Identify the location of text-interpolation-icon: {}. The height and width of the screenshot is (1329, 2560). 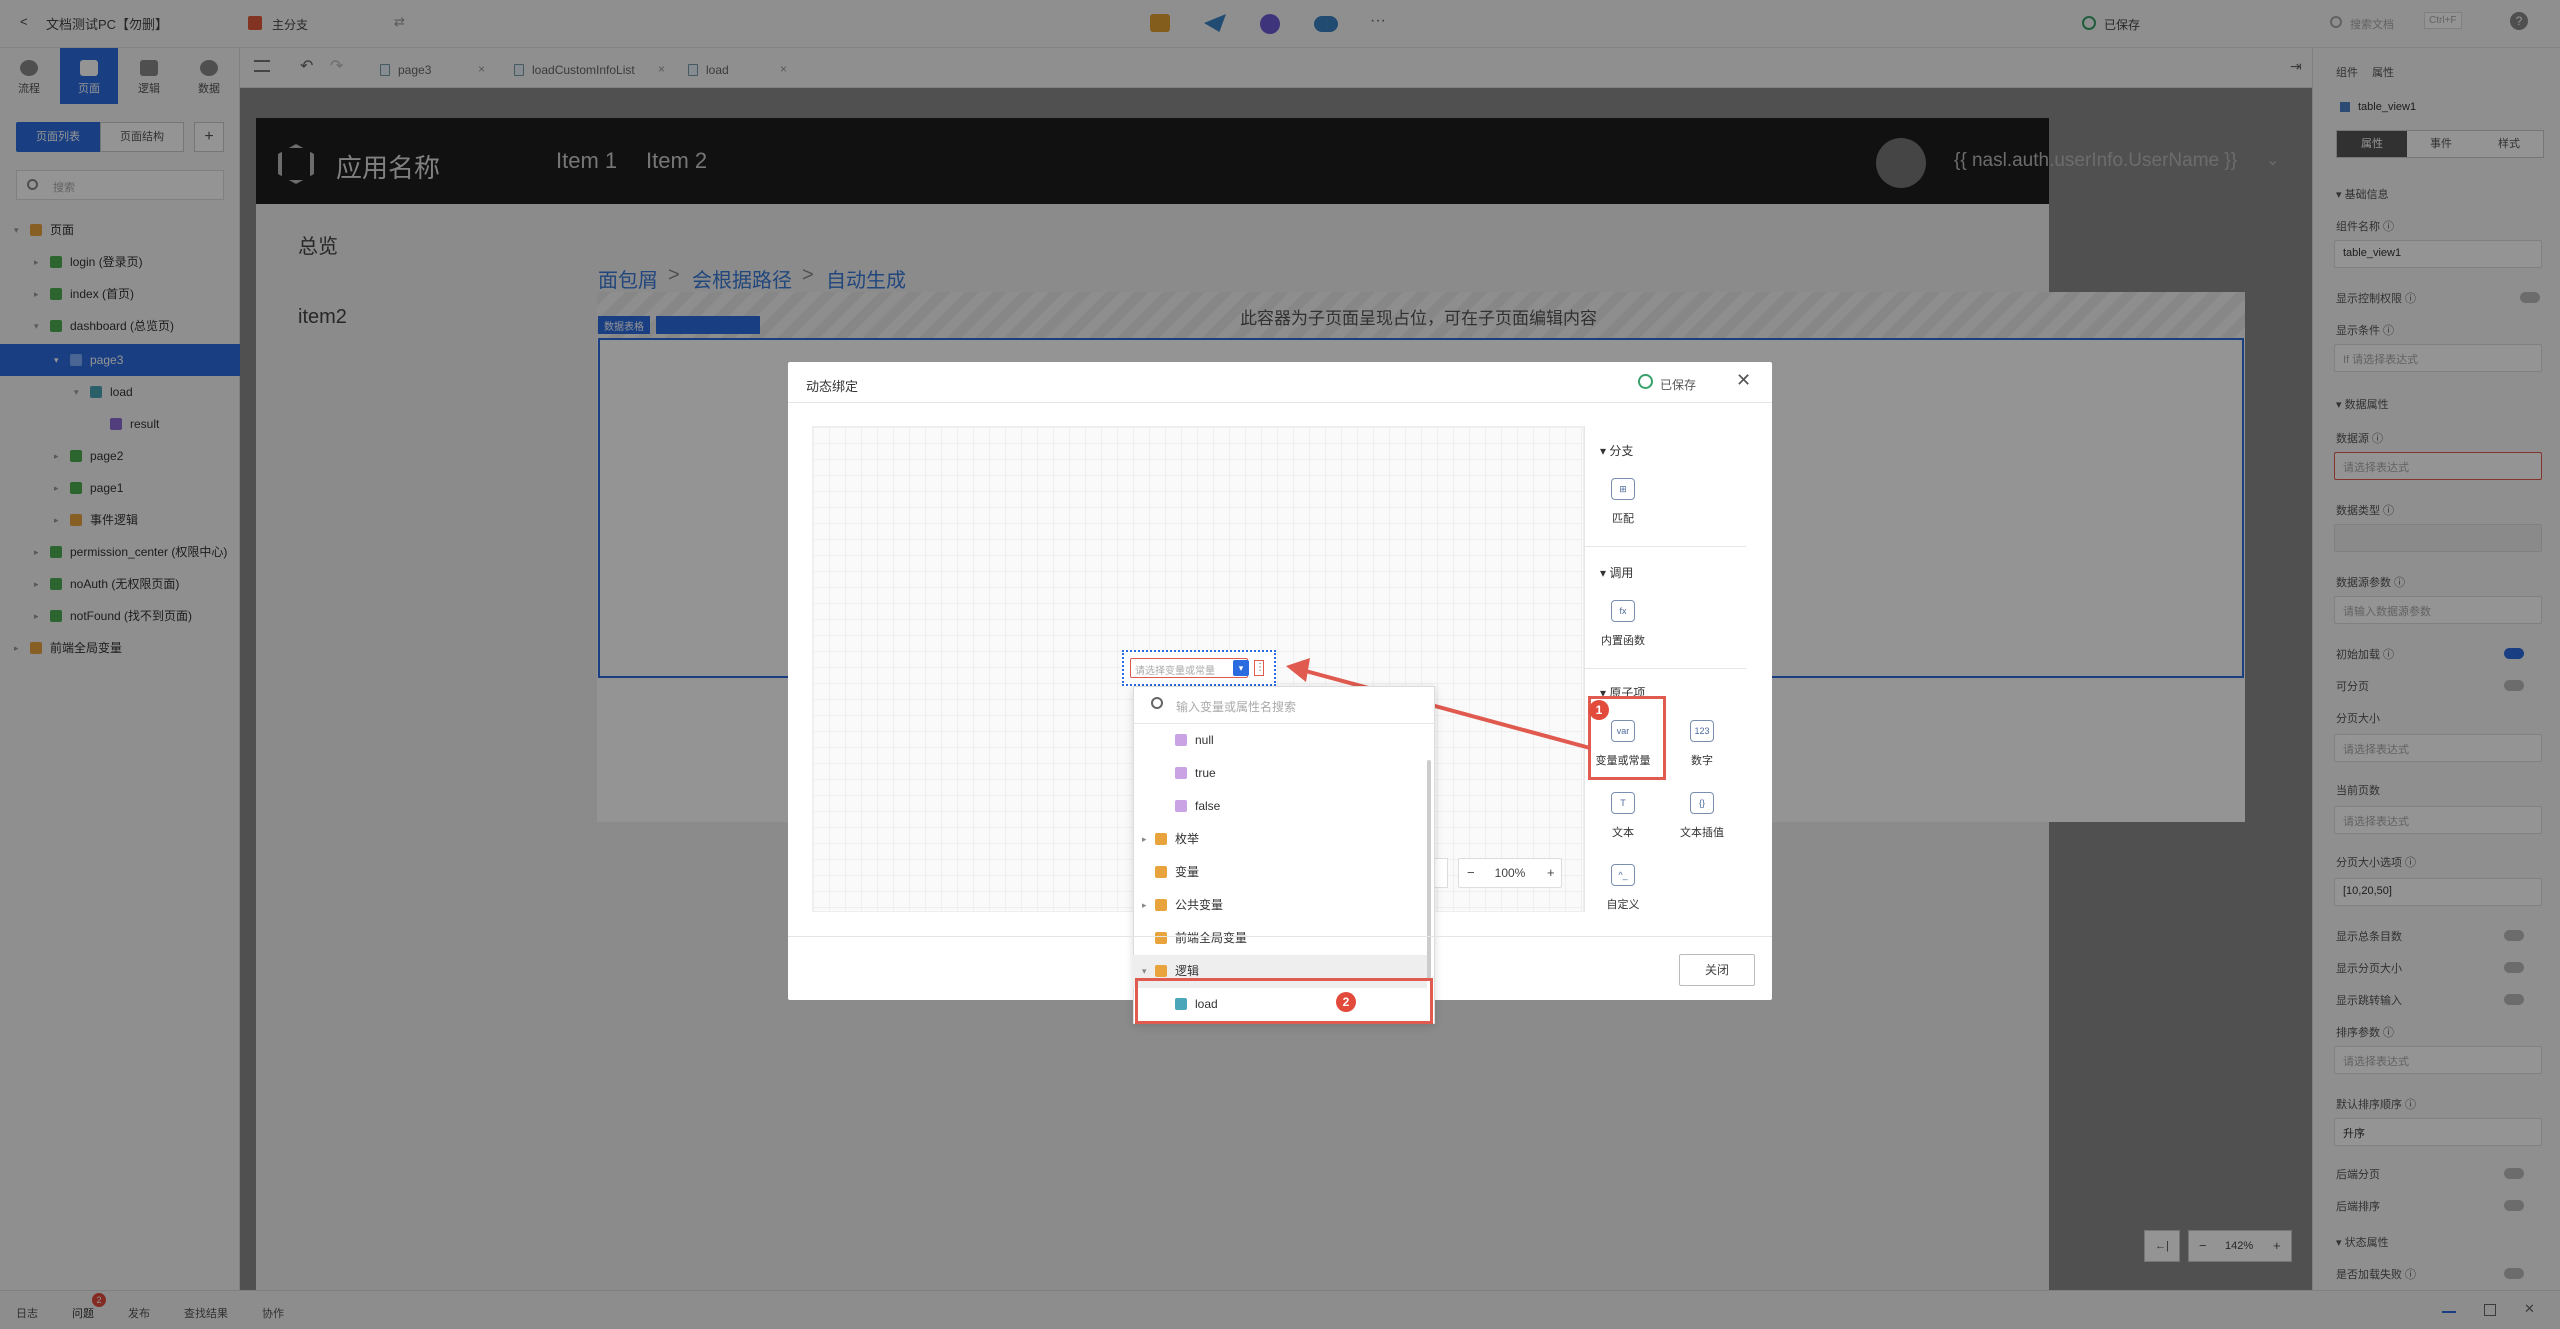
(1702, 803).